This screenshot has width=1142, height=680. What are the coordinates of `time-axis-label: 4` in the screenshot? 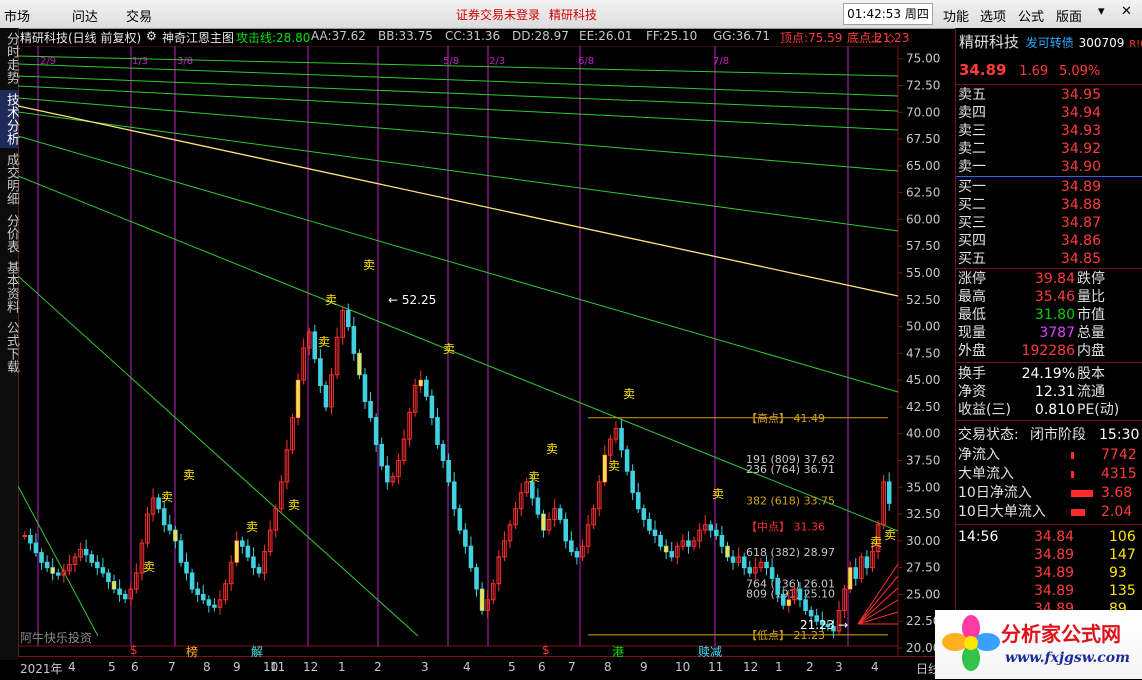 It's located at (467, 667).